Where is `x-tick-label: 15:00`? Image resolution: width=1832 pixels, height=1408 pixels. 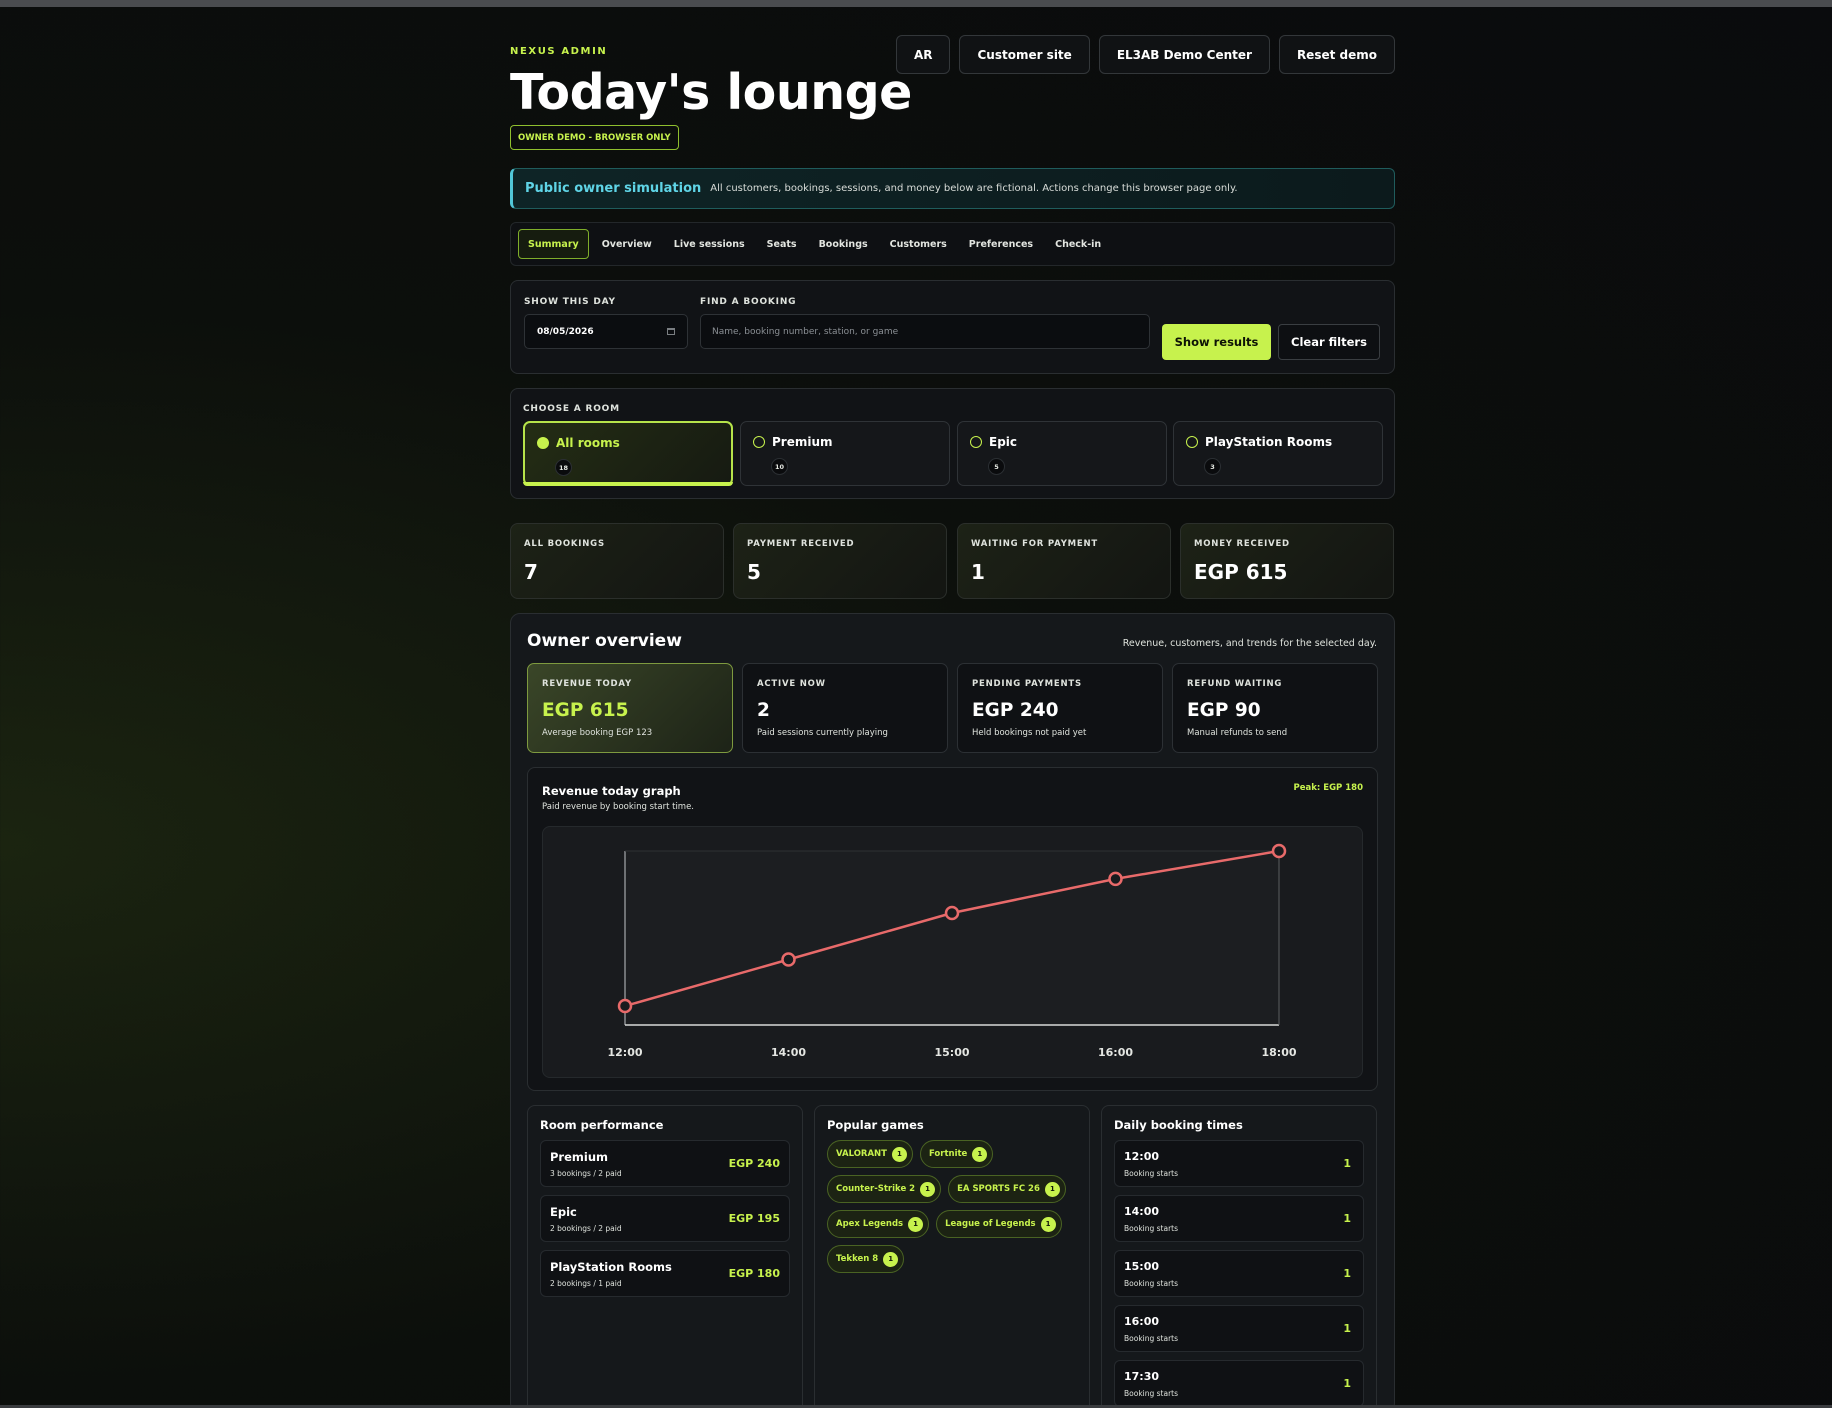 x-tick-label: 15:00 is located at coordinates (951, 1052).